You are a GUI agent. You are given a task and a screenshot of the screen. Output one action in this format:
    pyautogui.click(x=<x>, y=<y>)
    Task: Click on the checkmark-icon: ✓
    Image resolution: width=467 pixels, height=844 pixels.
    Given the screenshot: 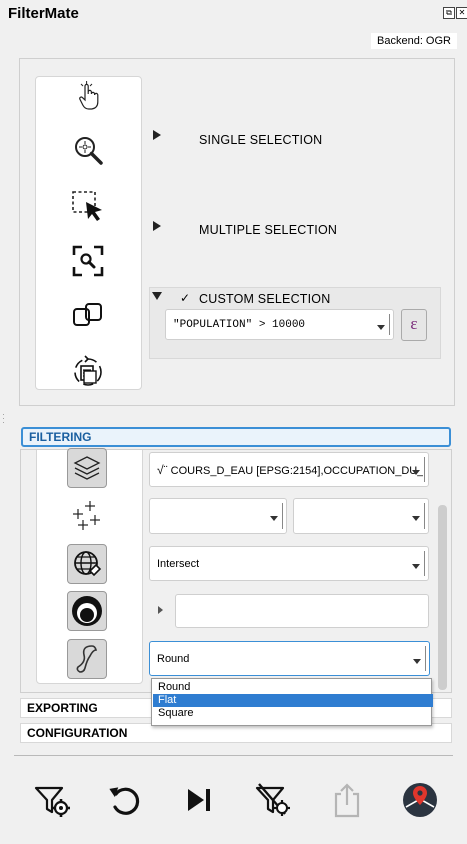 What is the action you would take?
    pyautogui.click(x=185, y=298)
    